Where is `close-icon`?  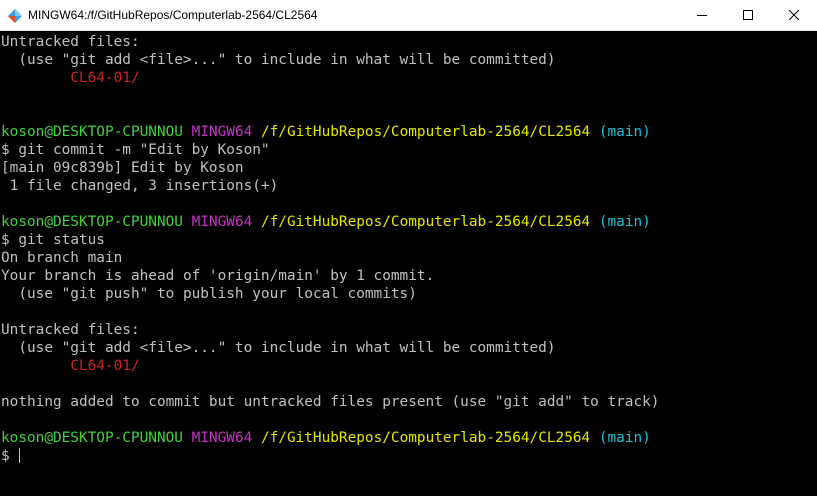
close-icon is located at coordinates (794, 15).